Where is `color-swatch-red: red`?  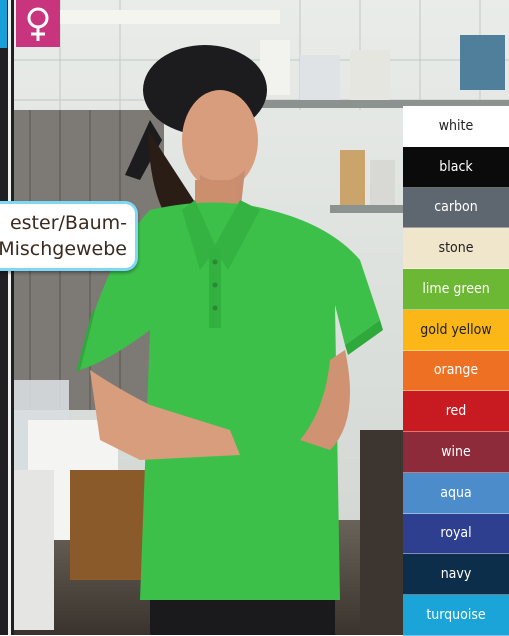
color-swatch-red: red is located at coordinates (456, 411).